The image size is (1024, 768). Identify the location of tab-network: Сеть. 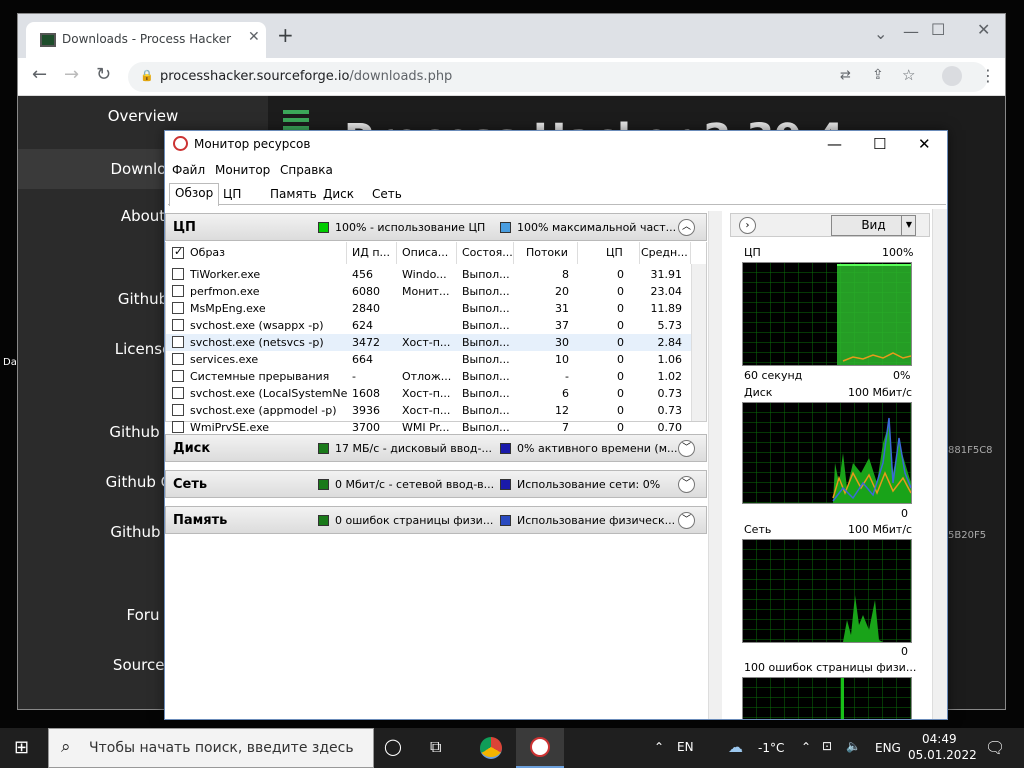
(387, 195).